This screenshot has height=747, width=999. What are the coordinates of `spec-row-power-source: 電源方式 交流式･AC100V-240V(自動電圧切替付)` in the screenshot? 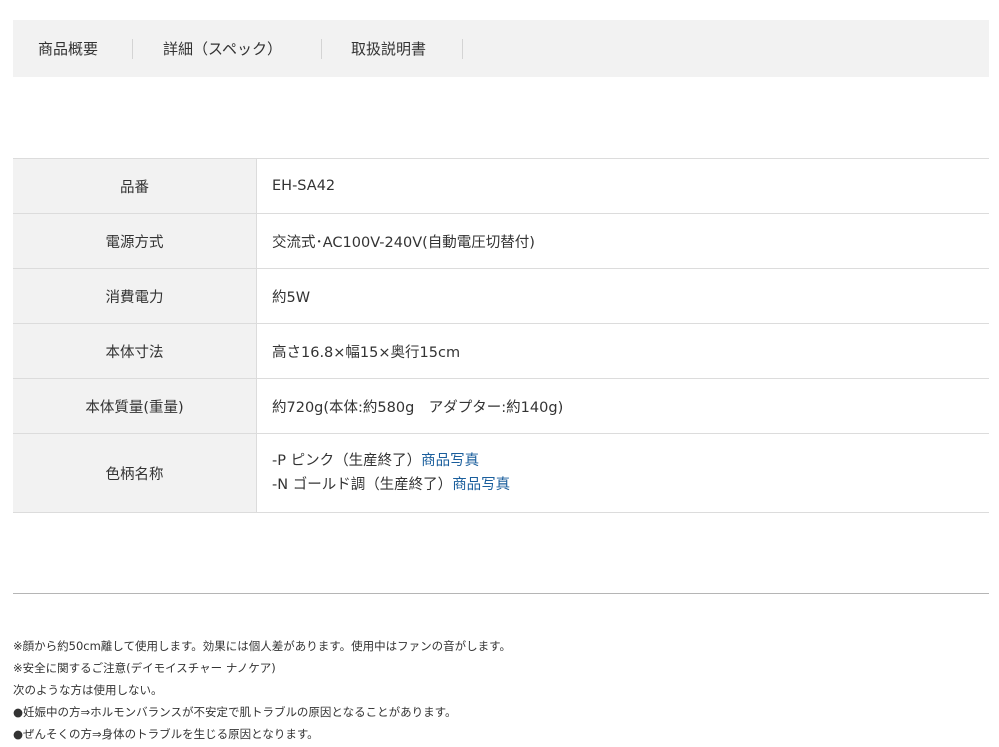 It's located at (501, 241).